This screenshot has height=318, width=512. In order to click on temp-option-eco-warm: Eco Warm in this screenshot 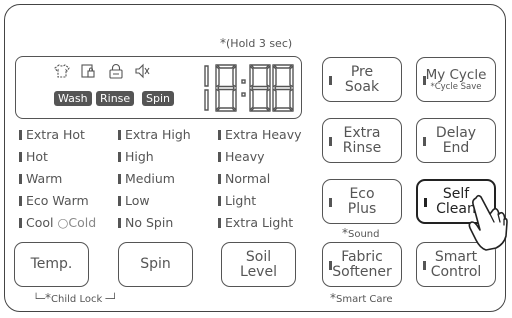, I will do `click(54, 200)`.